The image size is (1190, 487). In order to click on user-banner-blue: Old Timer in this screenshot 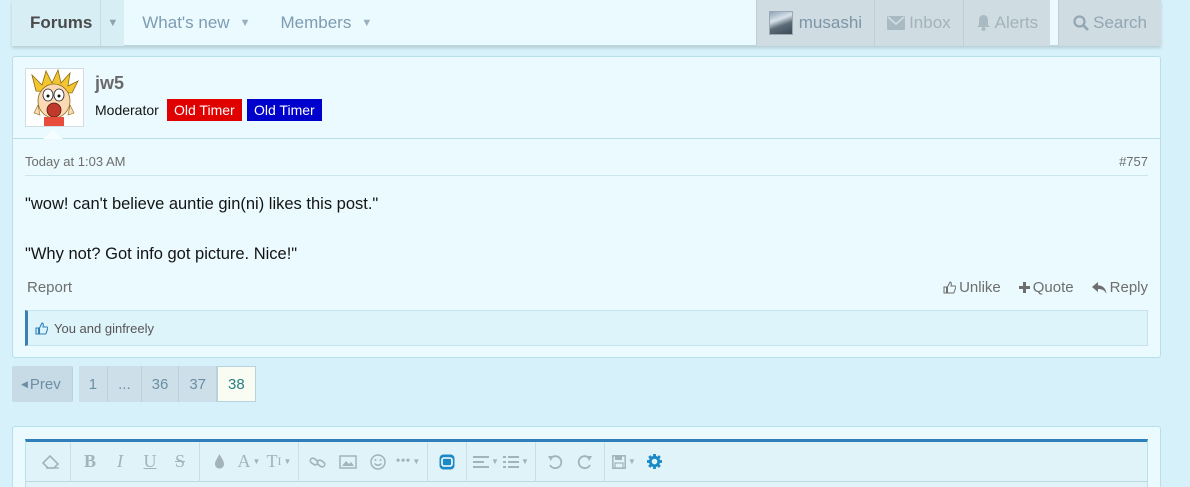, I will do `click(284, 110)`.